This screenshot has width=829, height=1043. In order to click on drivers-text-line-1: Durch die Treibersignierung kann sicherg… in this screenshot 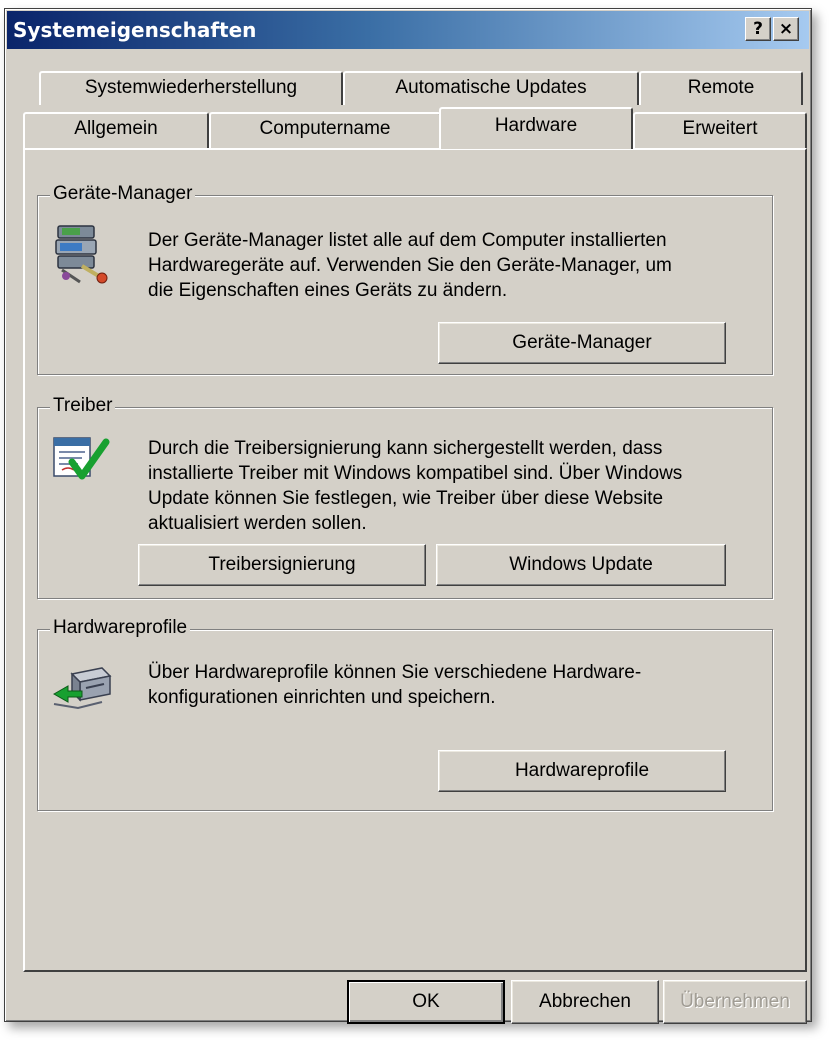, I will do `click(405, 448)`.